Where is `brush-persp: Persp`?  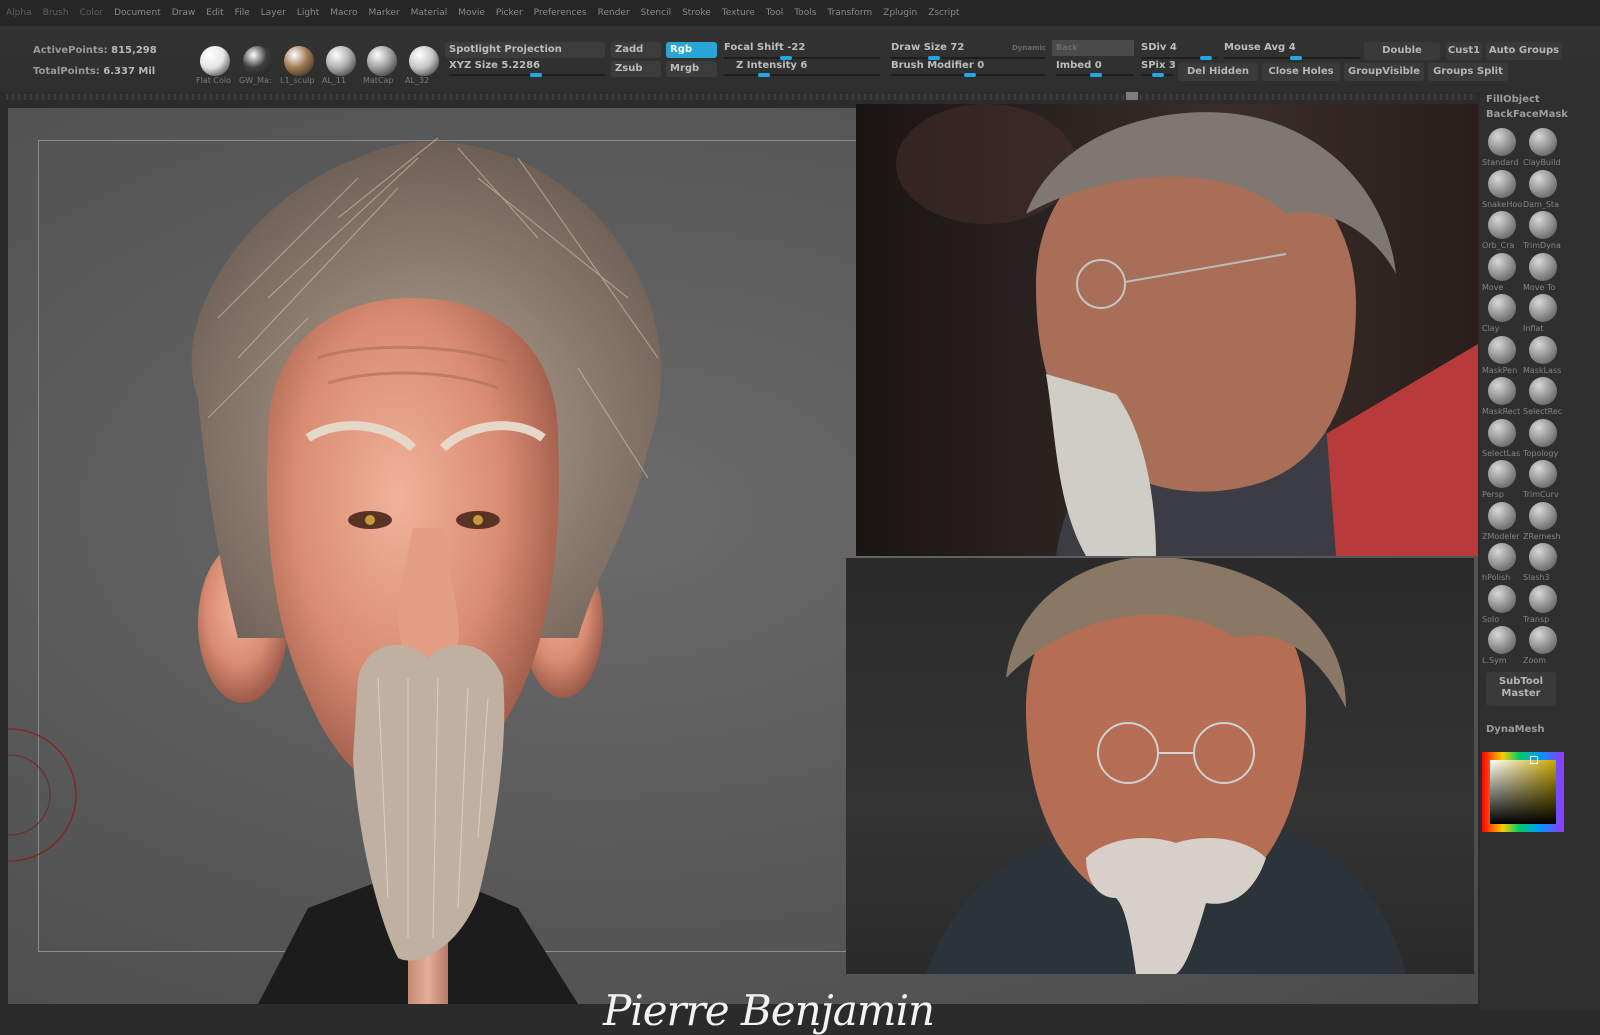
brush-persp: Persp is located at coordinates (1502, 479).